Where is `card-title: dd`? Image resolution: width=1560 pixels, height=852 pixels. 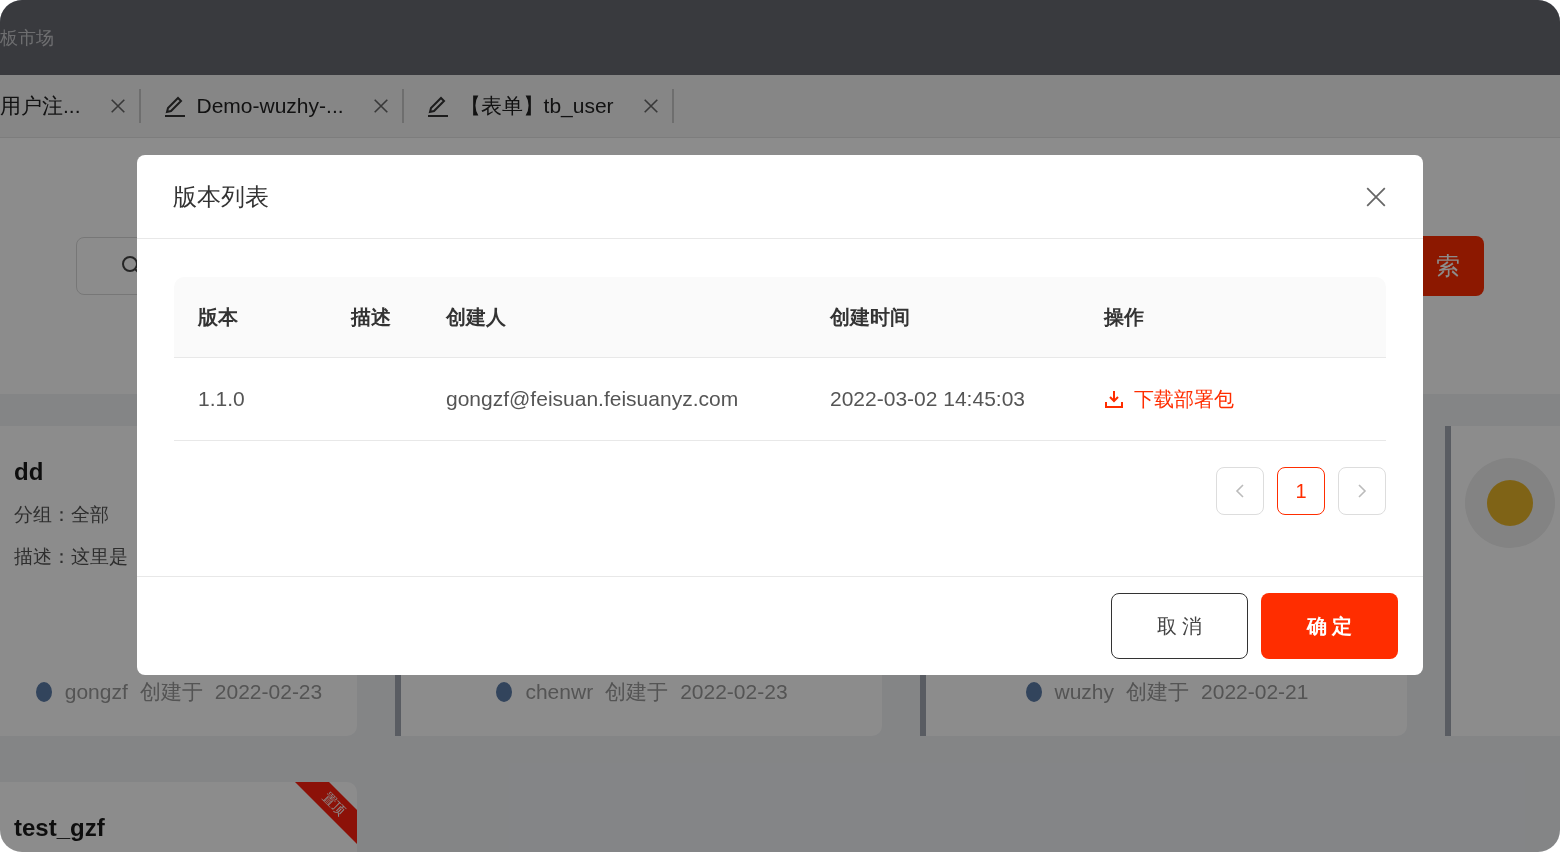 card-title: dd is located at coordinates (29, 472).